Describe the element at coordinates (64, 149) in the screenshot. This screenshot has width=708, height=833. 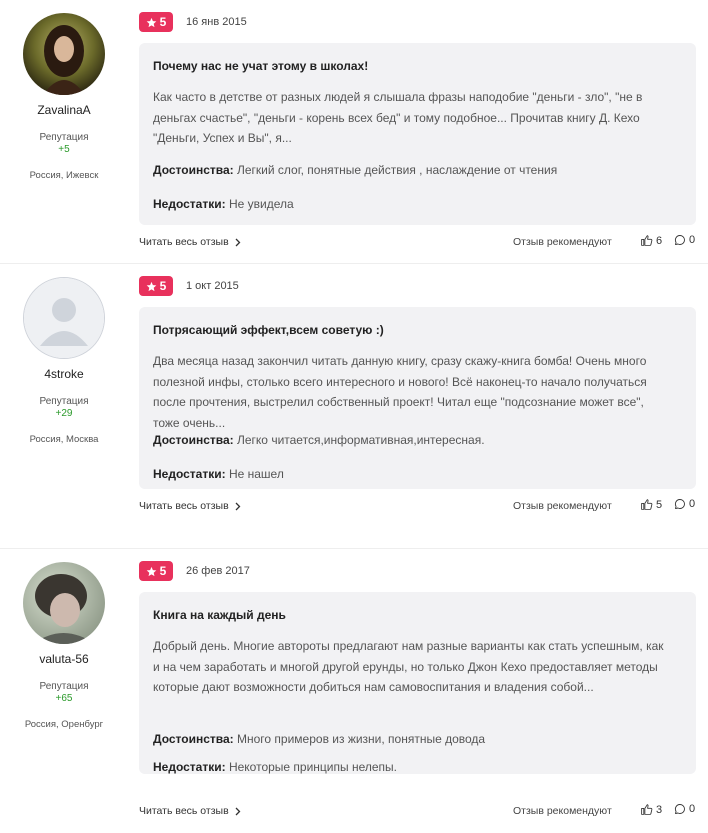
I see `reputation-value: +5` at that location.